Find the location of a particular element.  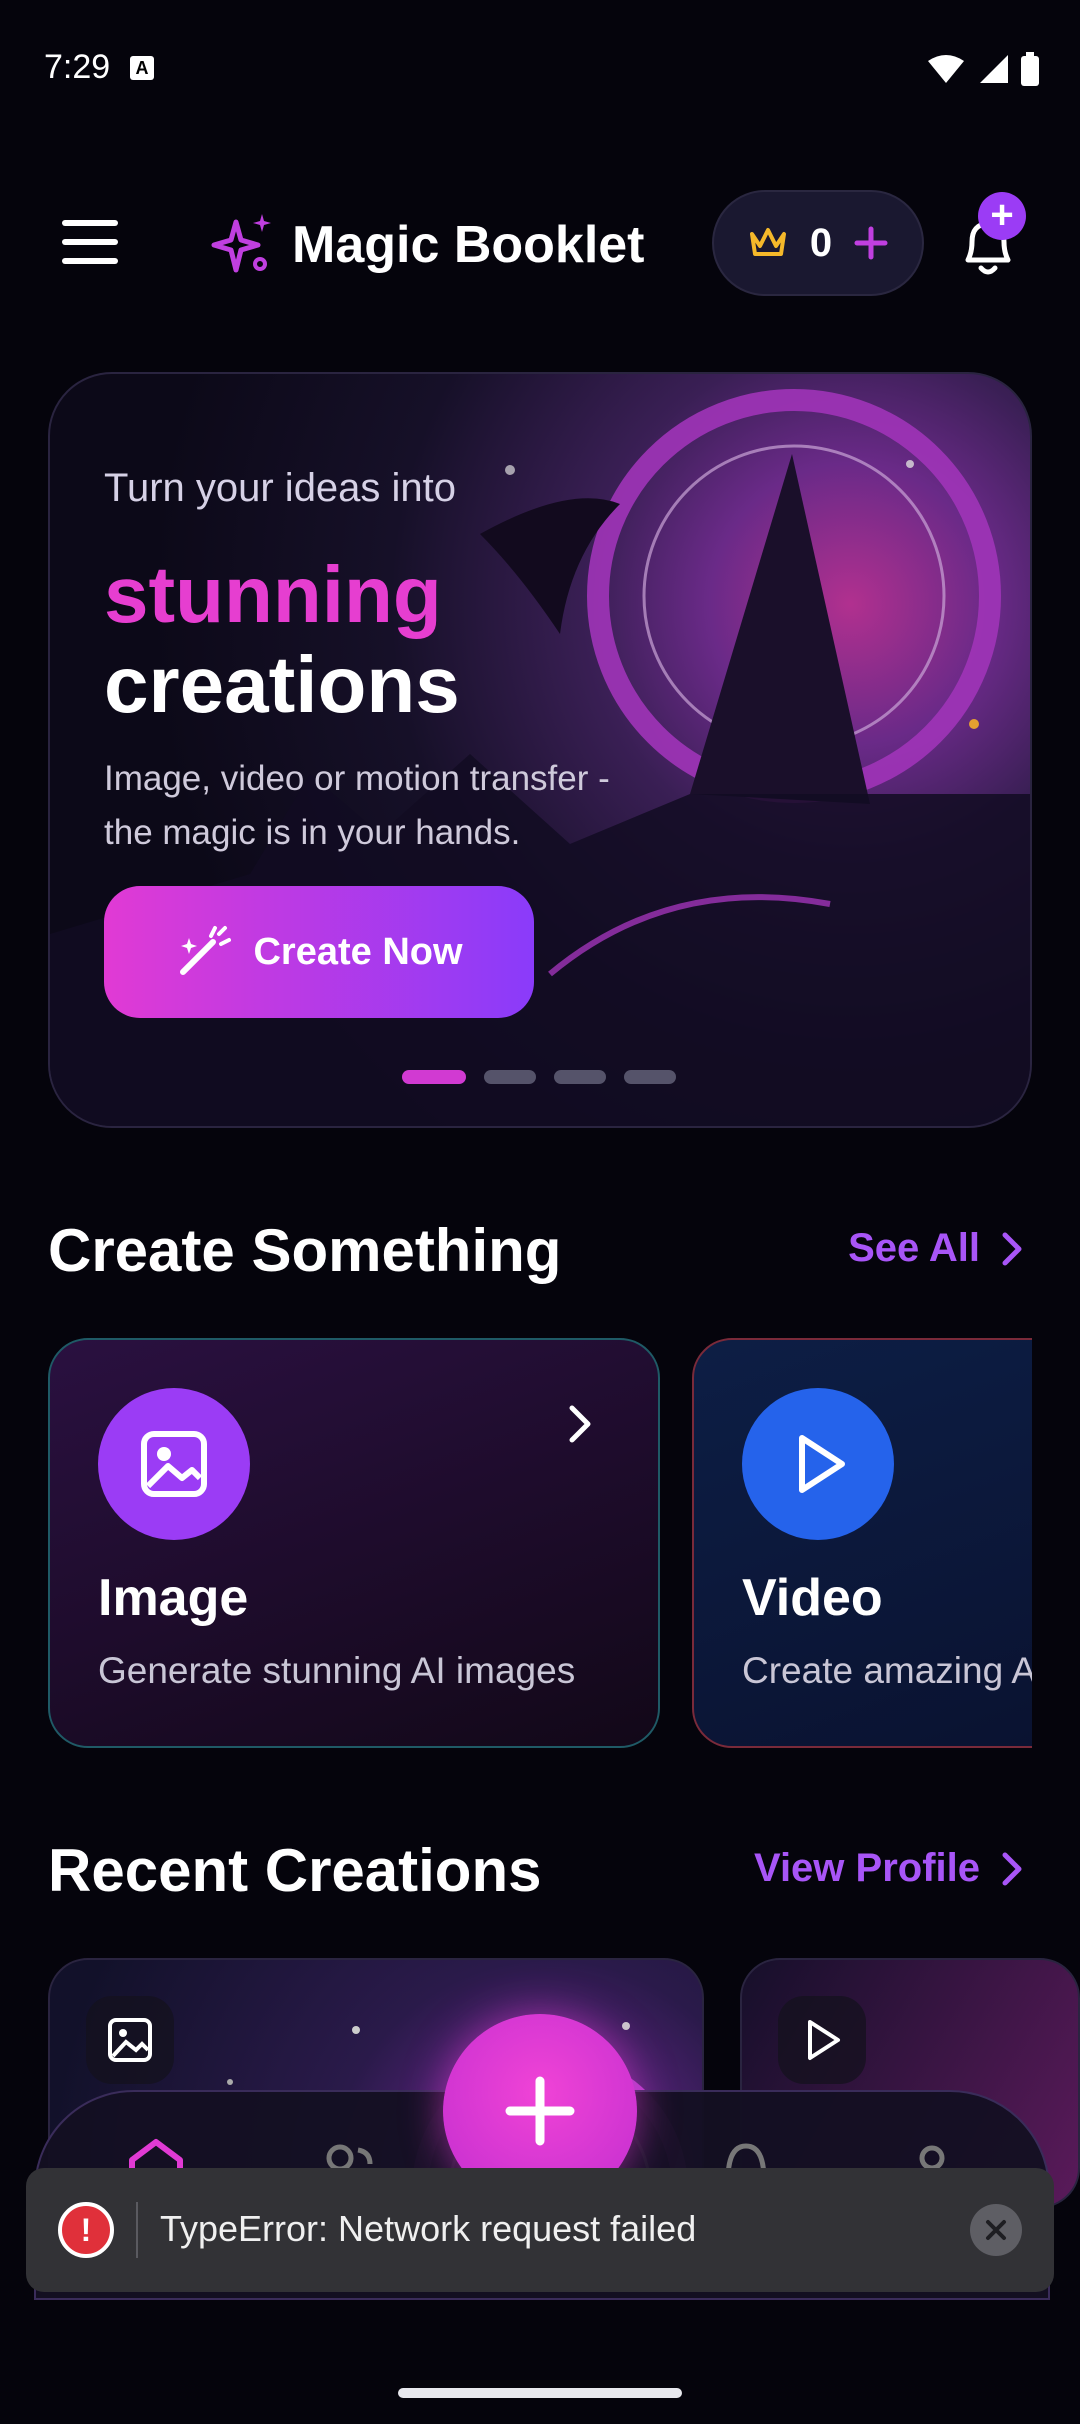

wifi-icon is located at coordinates (946, 69).